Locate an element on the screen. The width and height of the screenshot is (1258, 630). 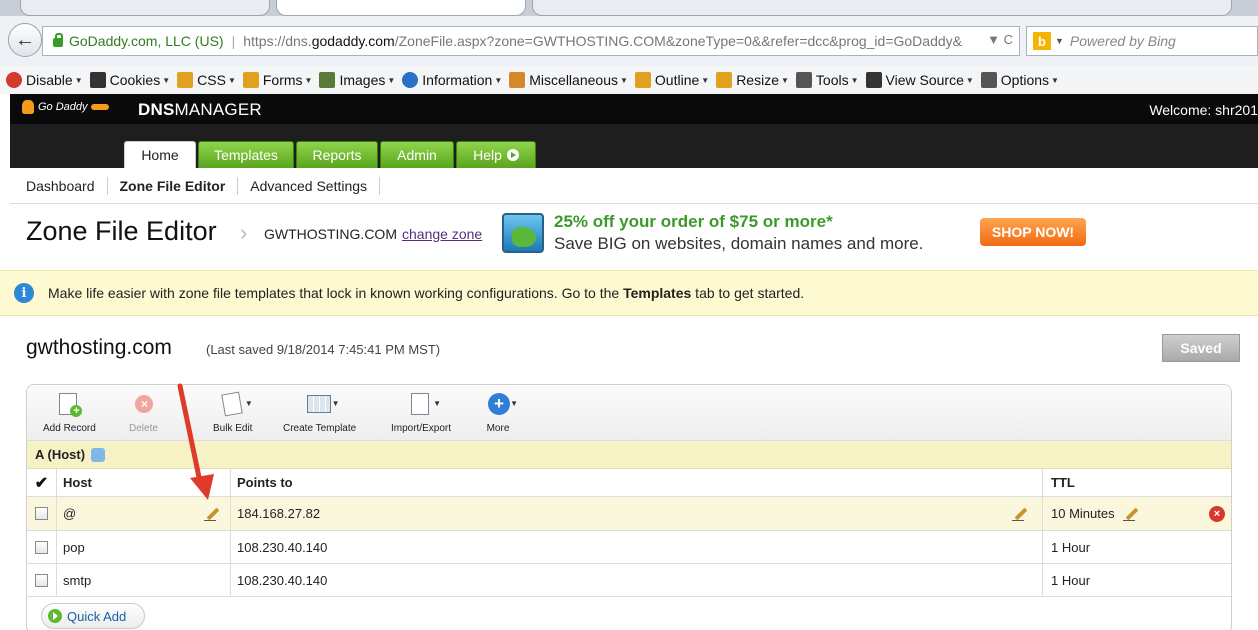
promo-globe-icon is located at coordinates (523, 233).